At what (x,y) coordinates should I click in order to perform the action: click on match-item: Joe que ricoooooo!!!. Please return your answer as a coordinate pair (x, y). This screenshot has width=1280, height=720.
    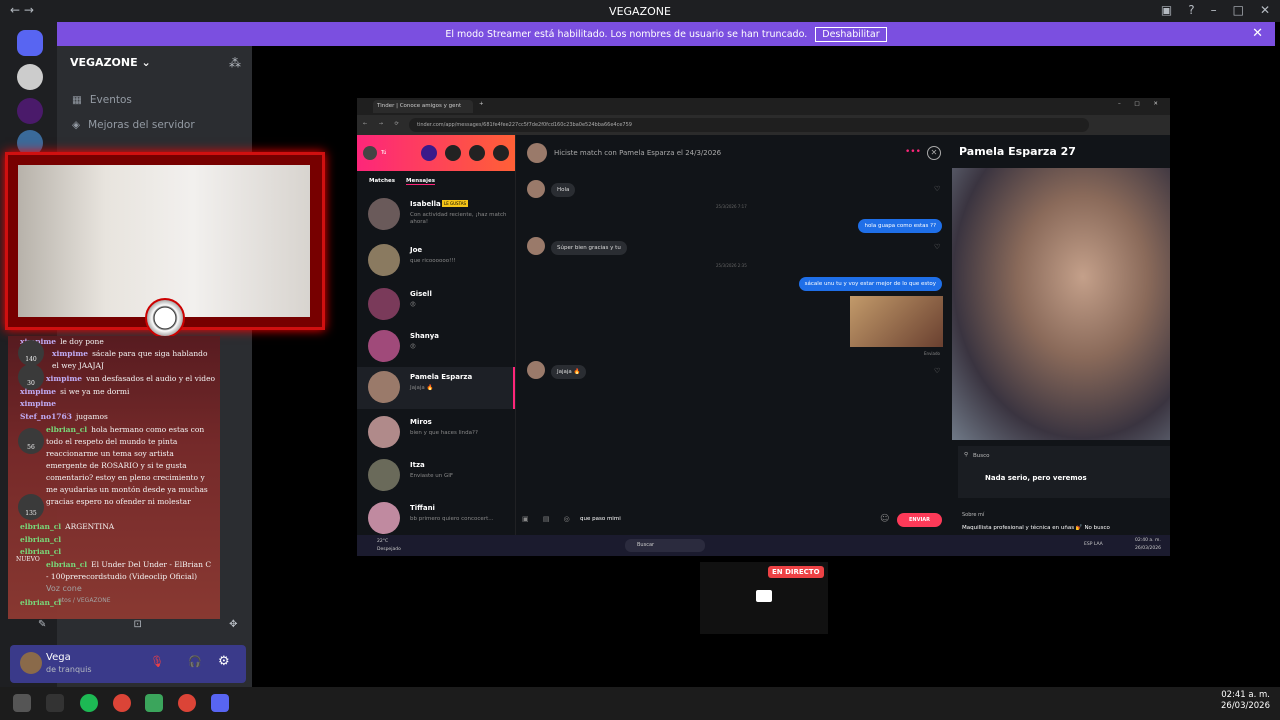
    Looking at the image, I should click on (440, 261).